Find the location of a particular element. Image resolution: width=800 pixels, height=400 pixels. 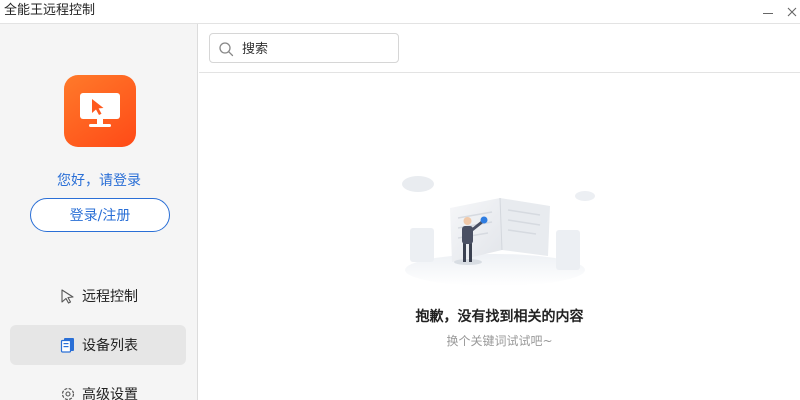

app-logo is located at coordinates (100, 111).